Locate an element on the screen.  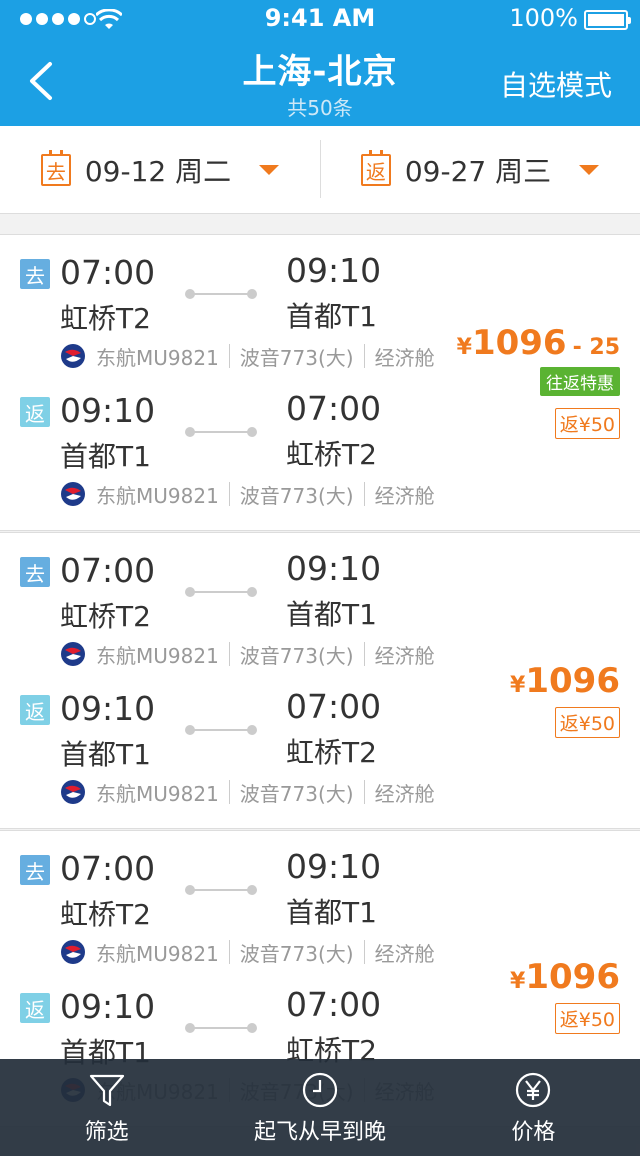
return-date-picker: 返 09-27 周三 is located at coordinates (480, 170).